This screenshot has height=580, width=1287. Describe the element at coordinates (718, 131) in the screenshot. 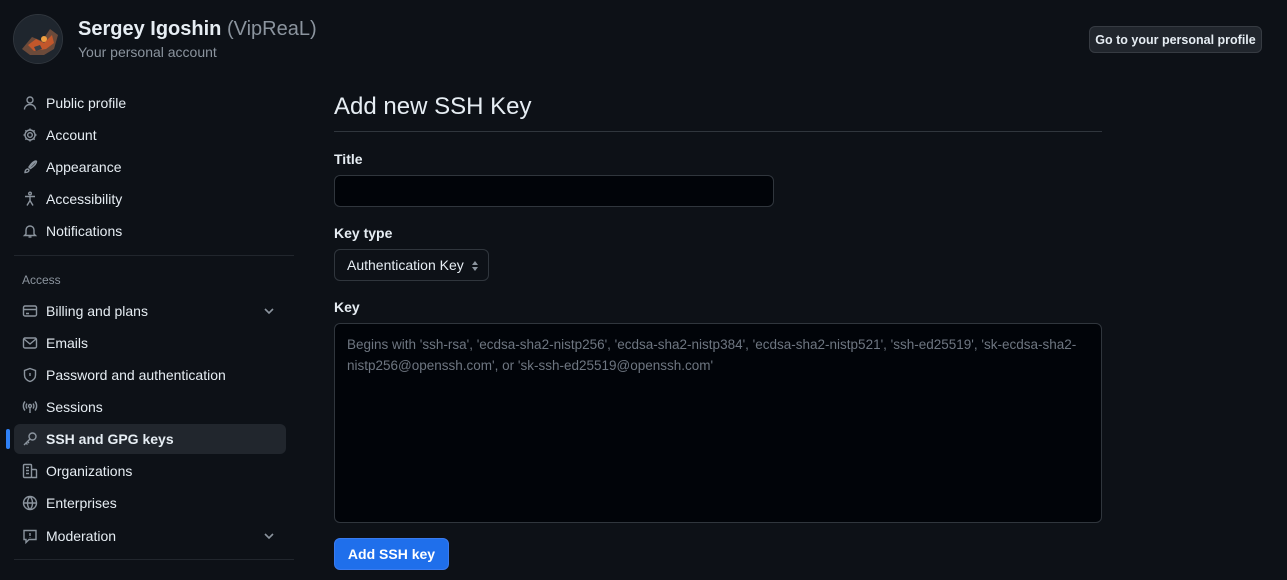

I see `title-divider` at that location.